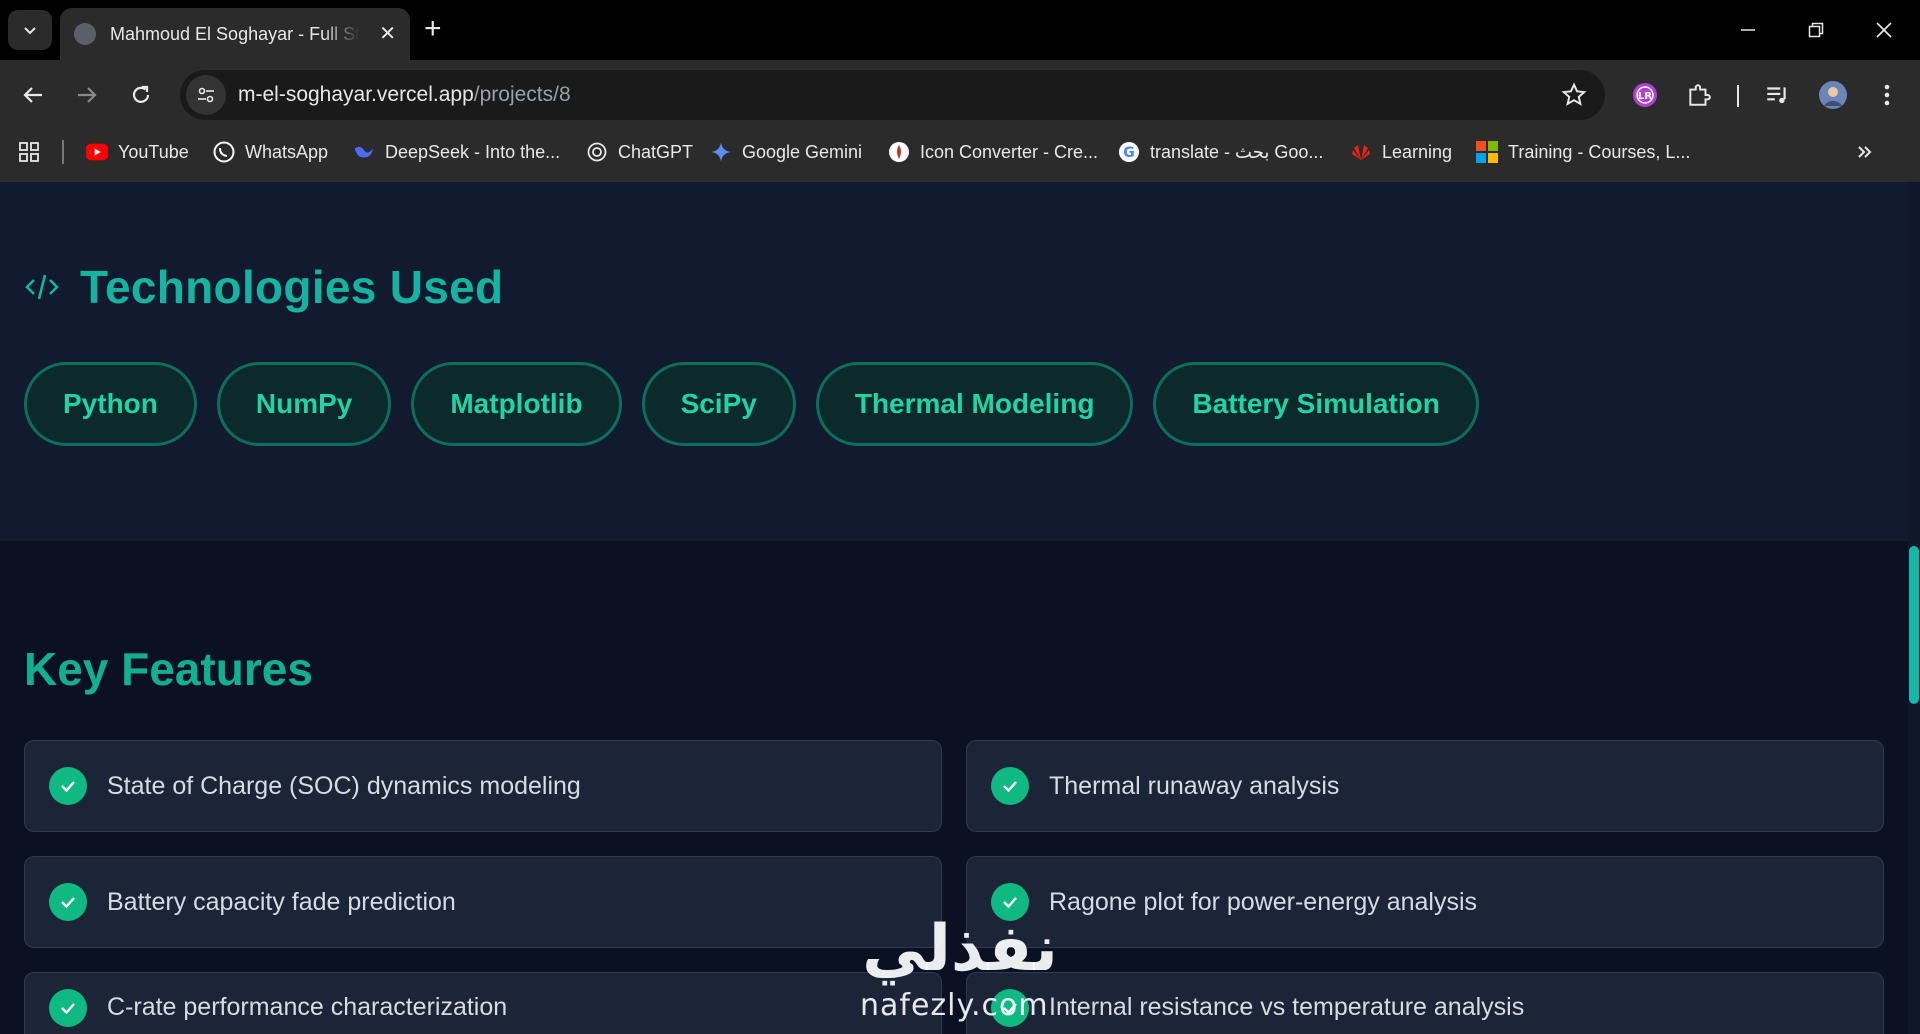 Image resolution: width=1920 pixels, height=1034 pixels. Describe the element at coordinates (292, 287) in the screenshot. I see `technologies-title: Technologies Used` at that location.